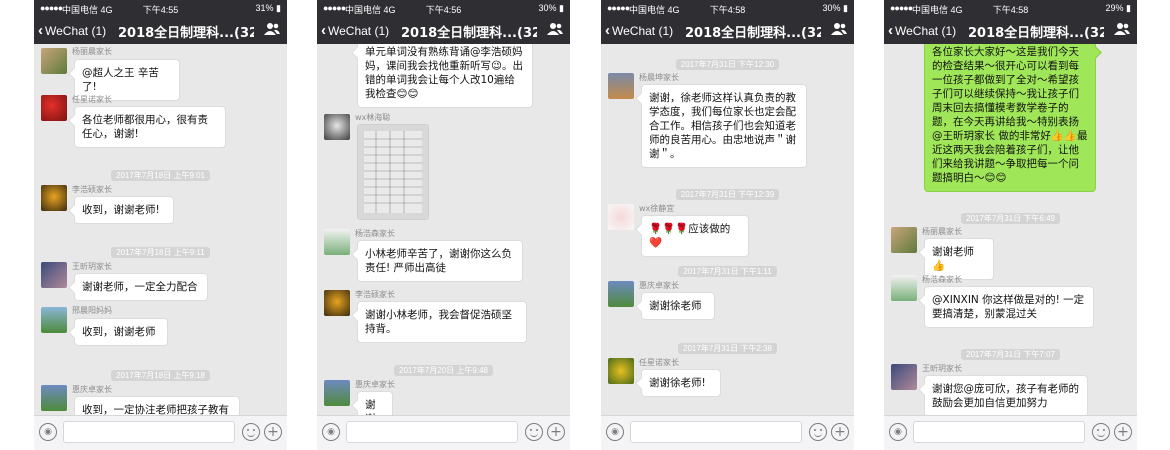 The width and height of the screenshot is (1170, 450). What do you see at coordinates (727, 64) in the screenshot?
I see `timestamp: 2017年7月31日 下午12:30` at bounding box center [727, 64].